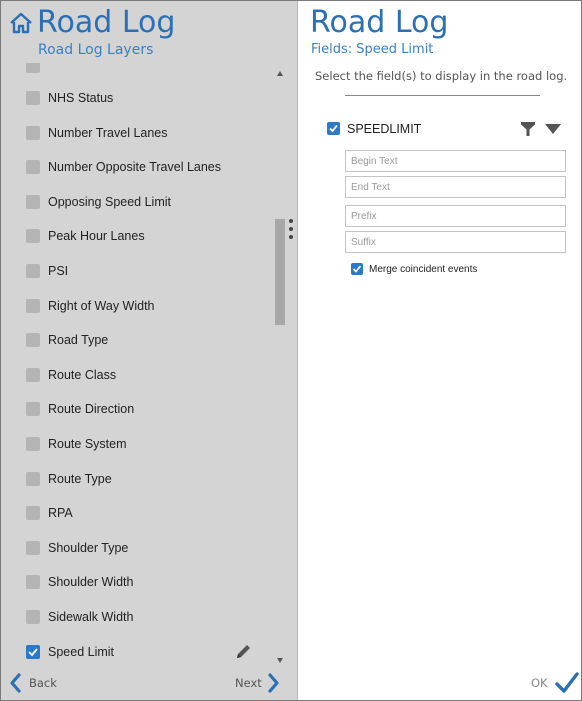  Describe the element at coordinates (455, 161) in the screenshot. I see `begin-text-input` at that location.